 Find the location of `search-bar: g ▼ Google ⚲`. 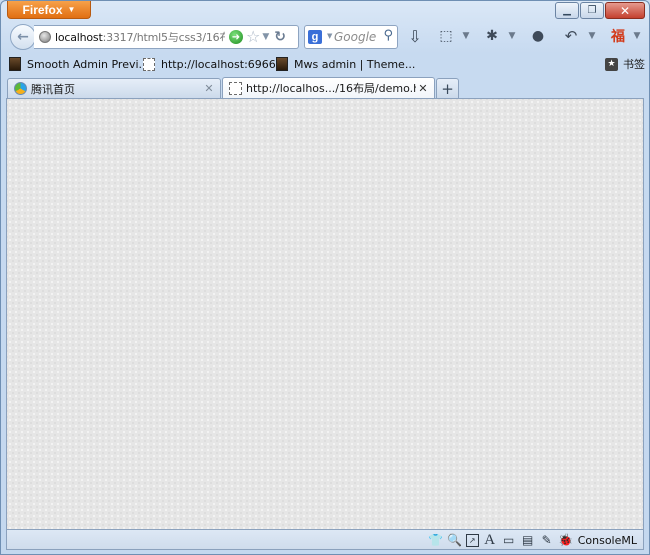

search-bar: g ▼ Google ⚲ is located at coordinates (351, 37).